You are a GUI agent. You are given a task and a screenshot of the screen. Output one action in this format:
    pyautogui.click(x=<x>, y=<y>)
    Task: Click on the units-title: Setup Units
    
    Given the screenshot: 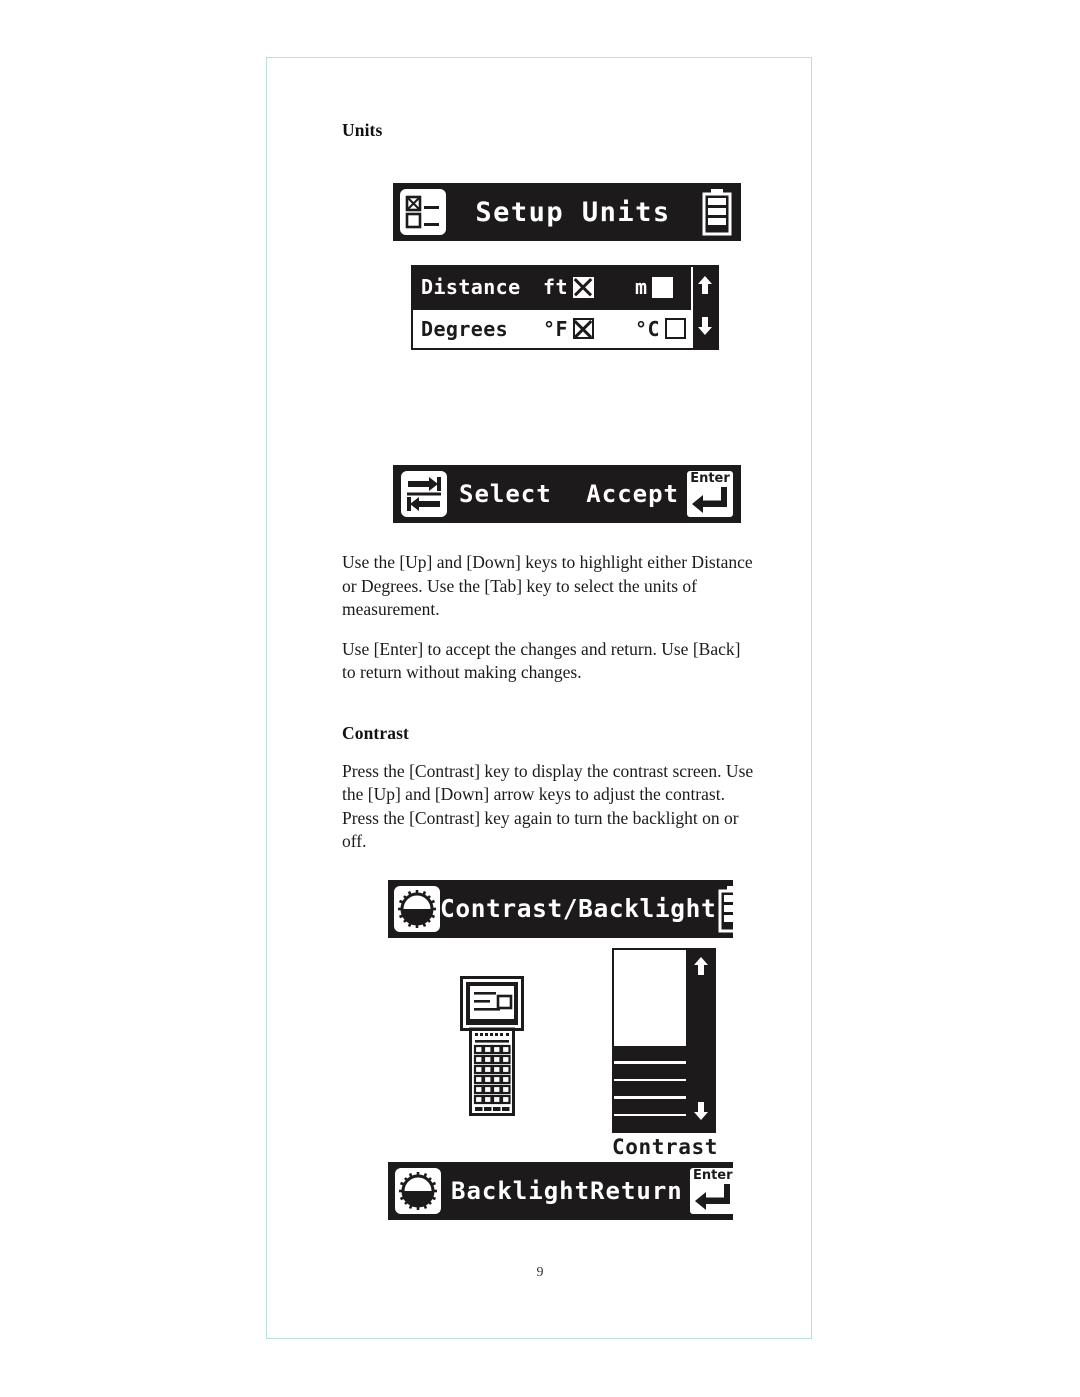 What is the action you would take?
    pyautogui.click(x=573, y=212)
    